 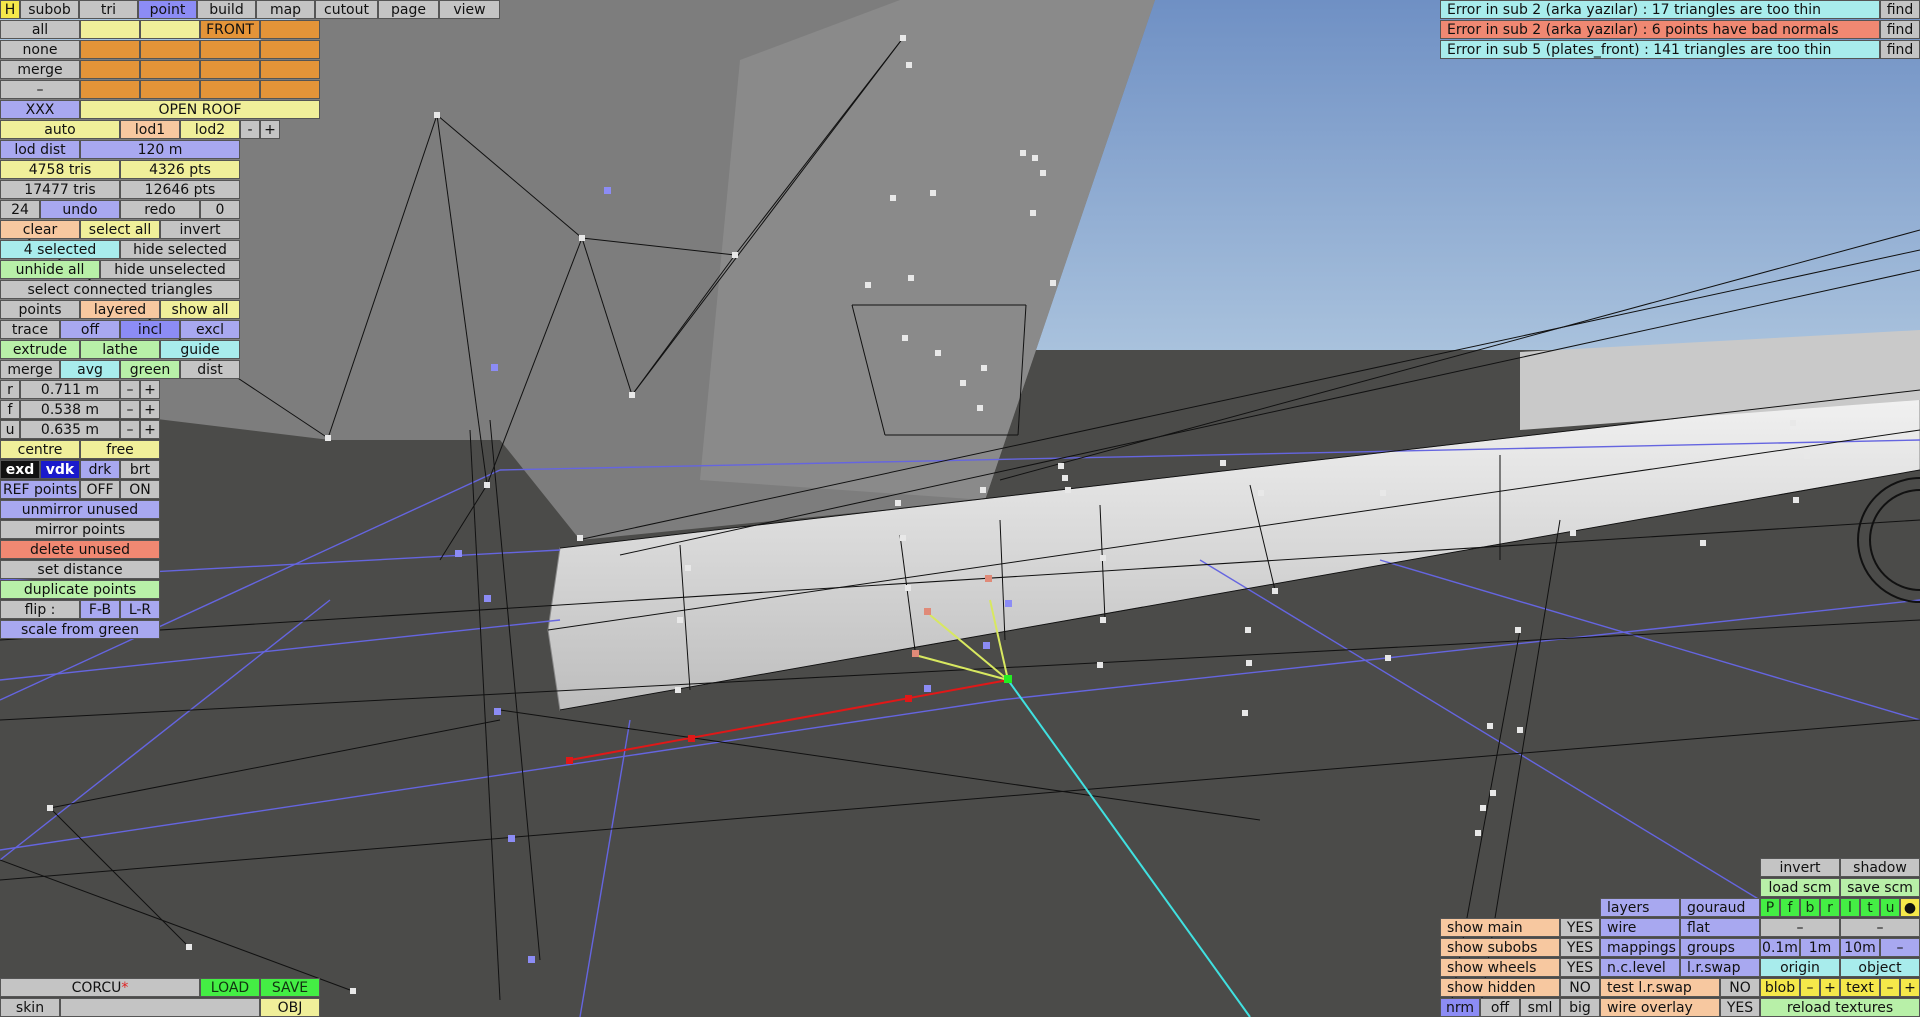 What do you see at coordinates (140, 609) in the screenshot?
I see `flip-lr-button: L-R` at bounding box center [140, 609].